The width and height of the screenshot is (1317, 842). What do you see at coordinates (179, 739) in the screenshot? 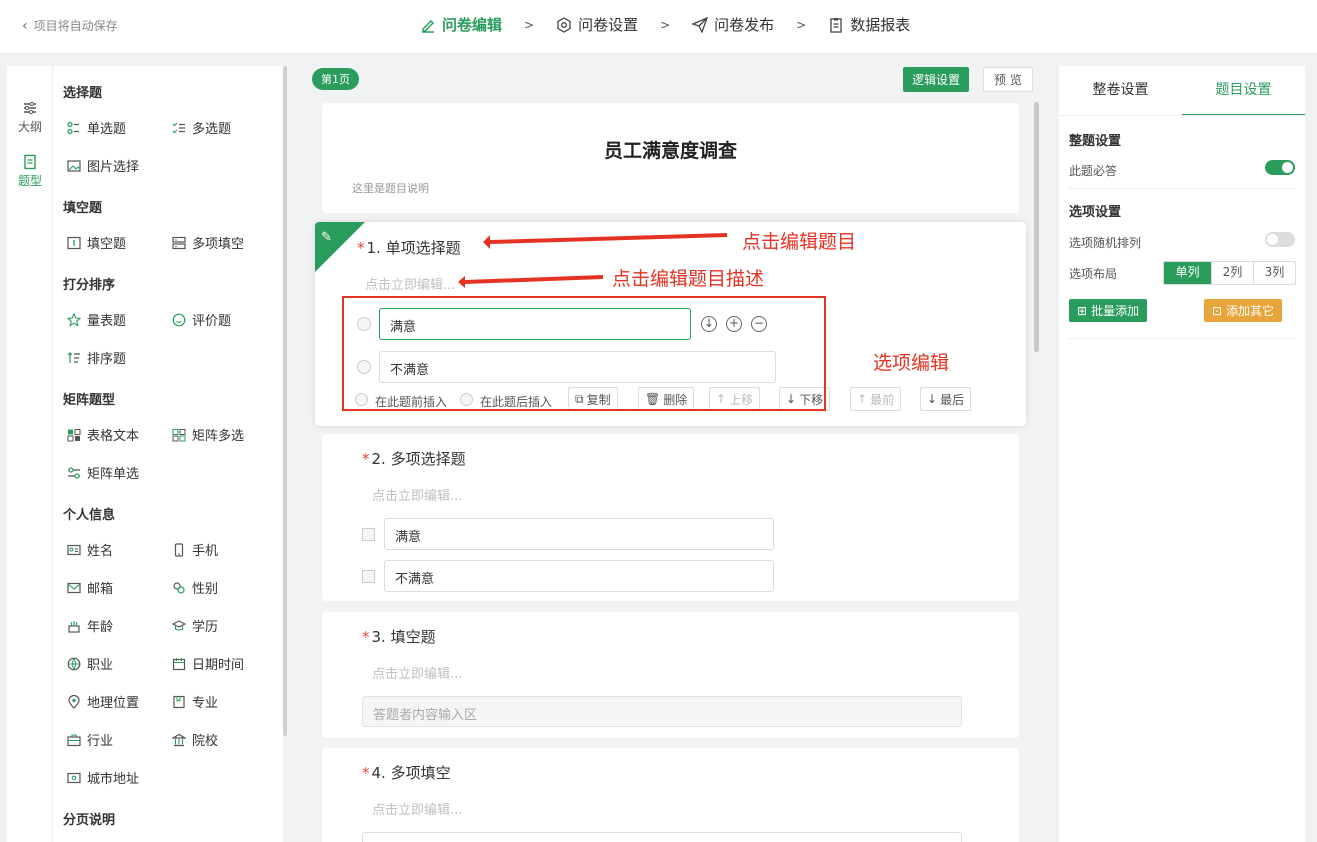
I see `building-icon` at bounding box center [179, 739].